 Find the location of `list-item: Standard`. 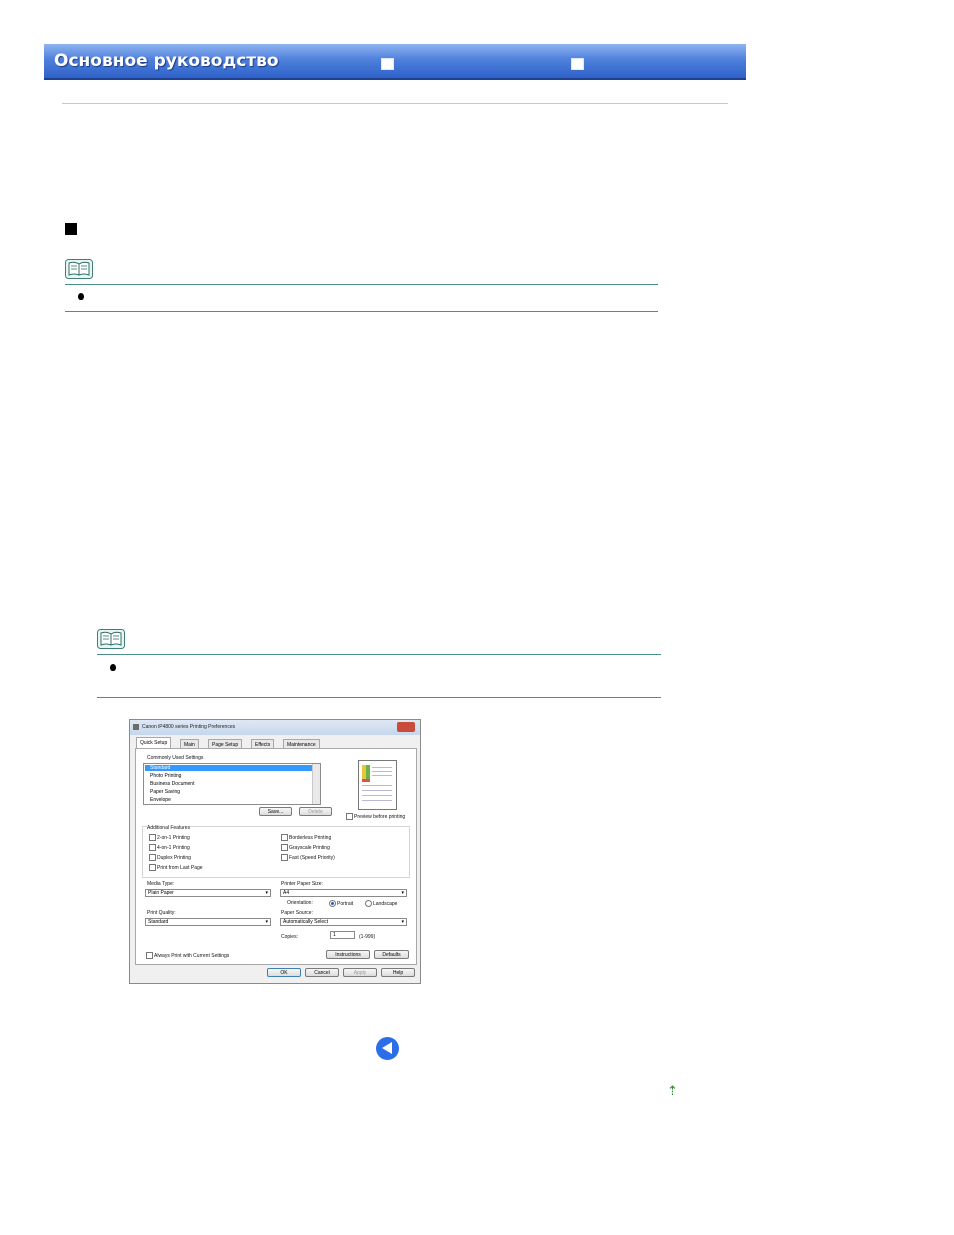

list-item: Standard is located at coordinates (231, 768).